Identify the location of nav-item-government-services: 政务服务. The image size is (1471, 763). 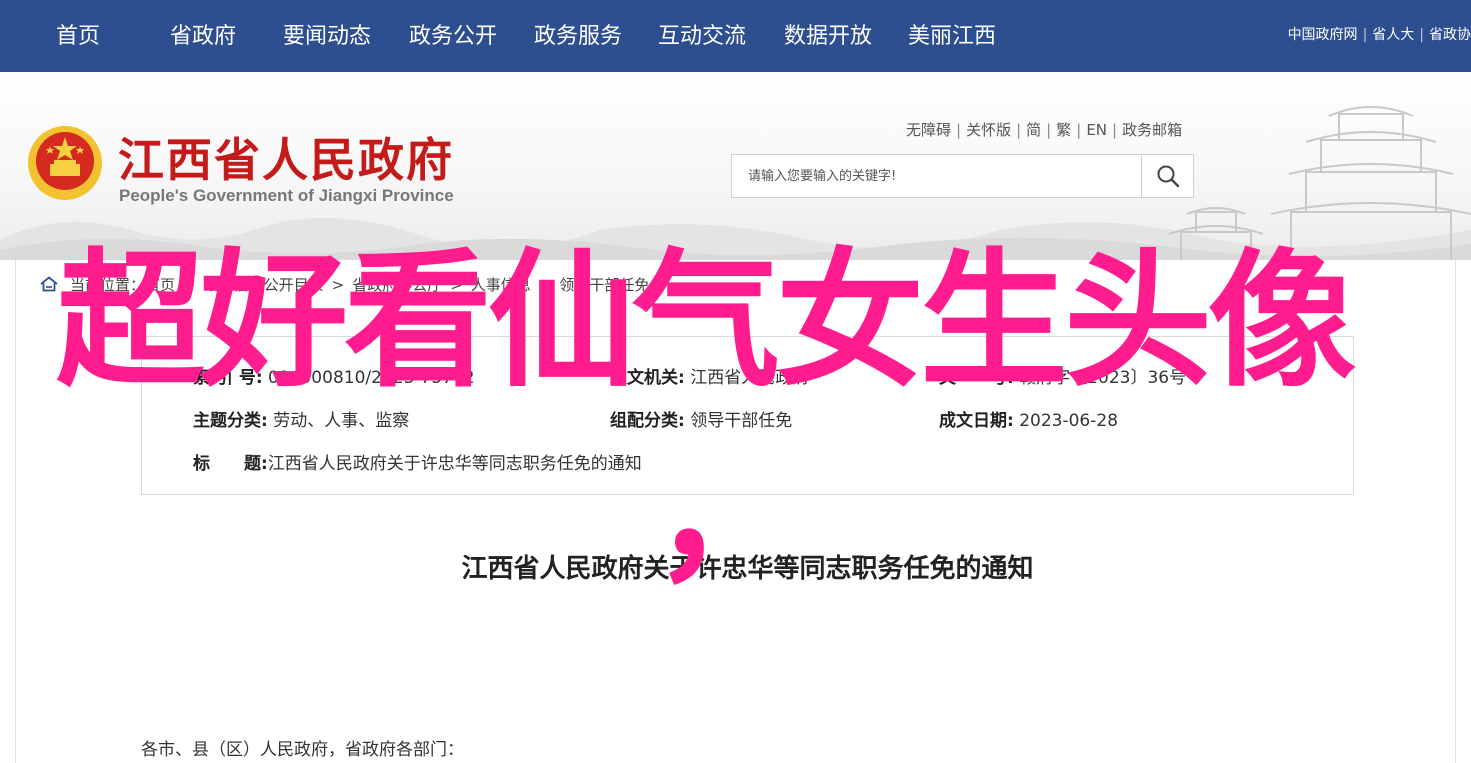
(578, 34).